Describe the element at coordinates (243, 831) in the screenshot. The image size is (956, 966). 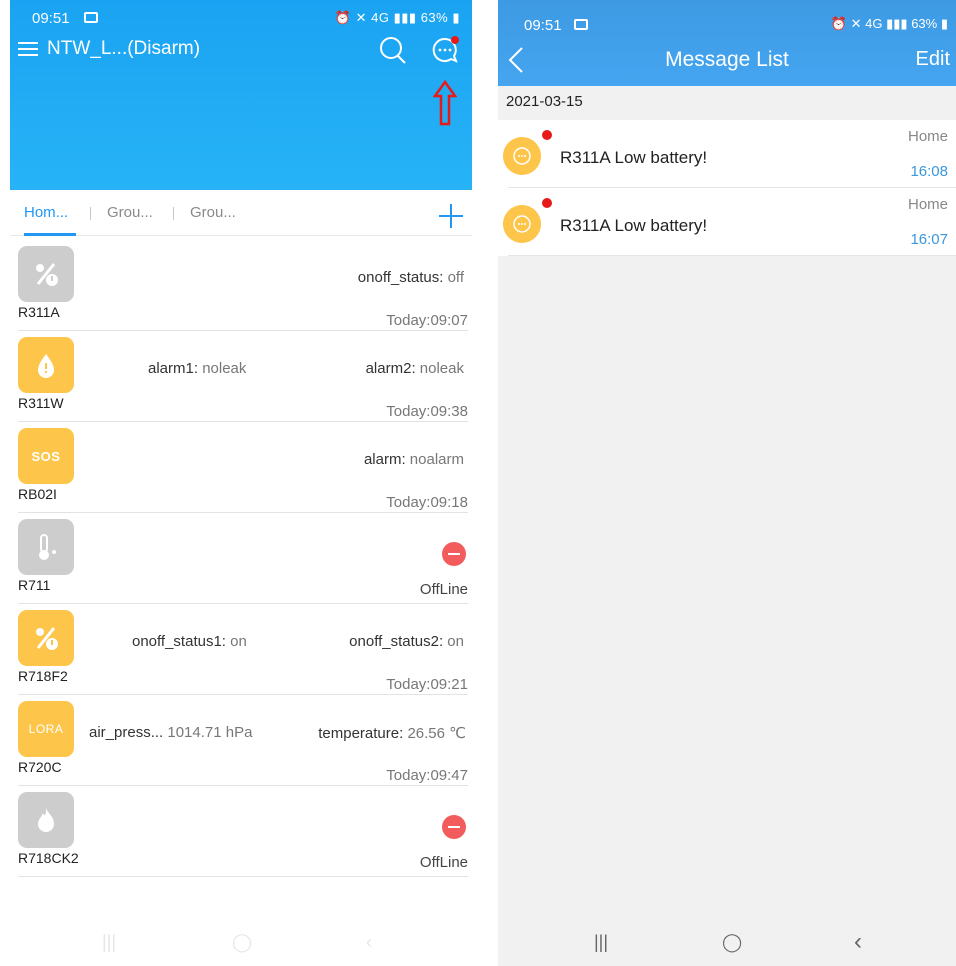
I see `device-row: R718CK2 OffLine` at that location.